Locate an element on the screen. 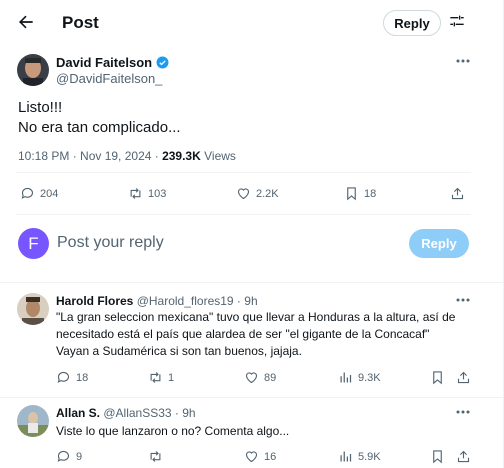 The width and height of the screenshot is (504, 468). page-title: Post is located at coordinates (80, 22).